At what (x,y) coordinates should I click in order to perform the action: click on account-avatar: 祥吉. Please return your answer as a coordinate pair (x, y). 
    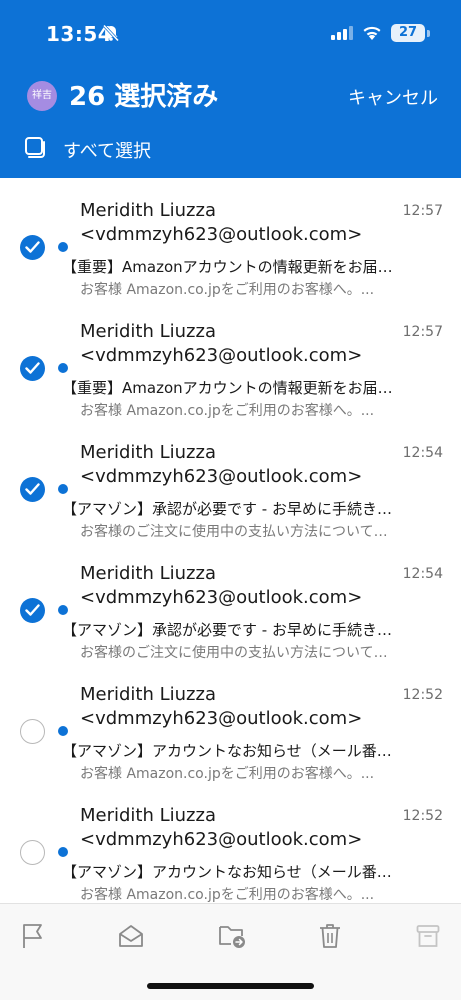
    Looking at the image, I should click on (42, 96).